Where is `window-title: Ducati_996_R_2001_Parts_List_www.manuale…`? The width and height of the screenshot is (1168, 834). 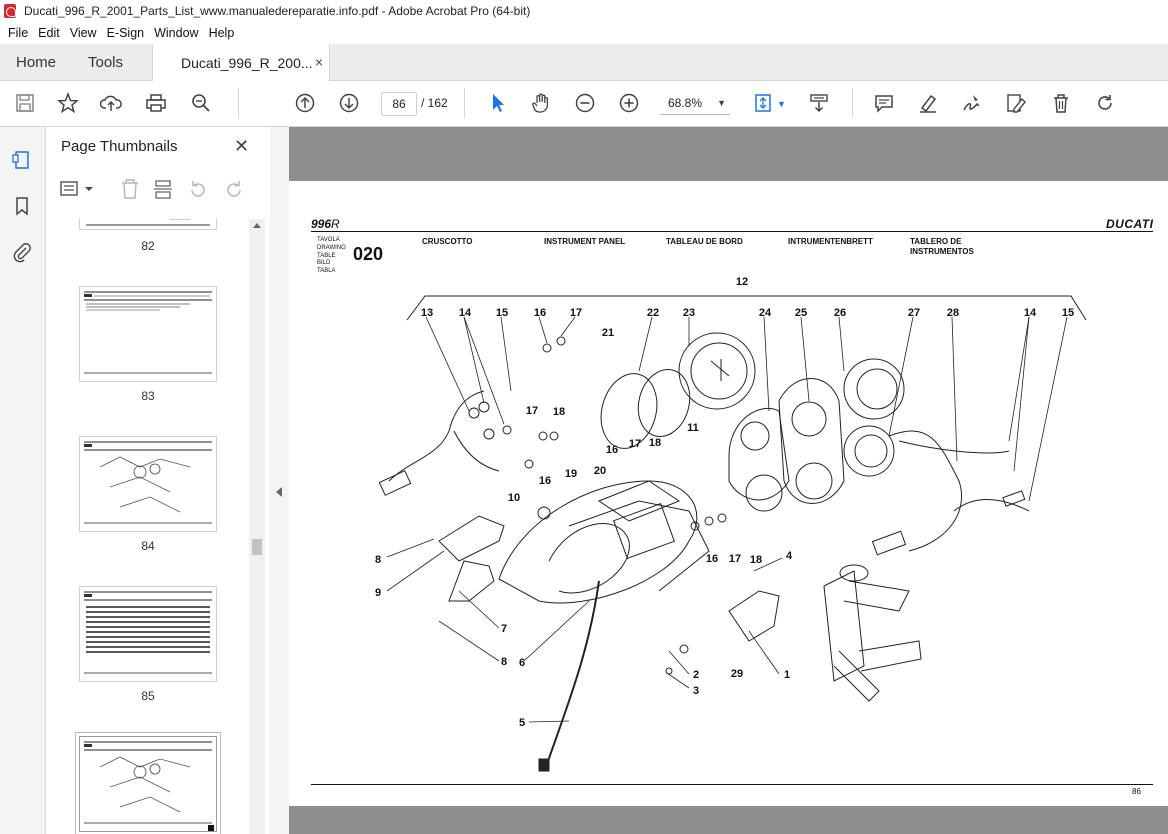 window-title: Ducati_996_R_2001_Parts_List_www.manuale… is located at coordinates (277, 11).